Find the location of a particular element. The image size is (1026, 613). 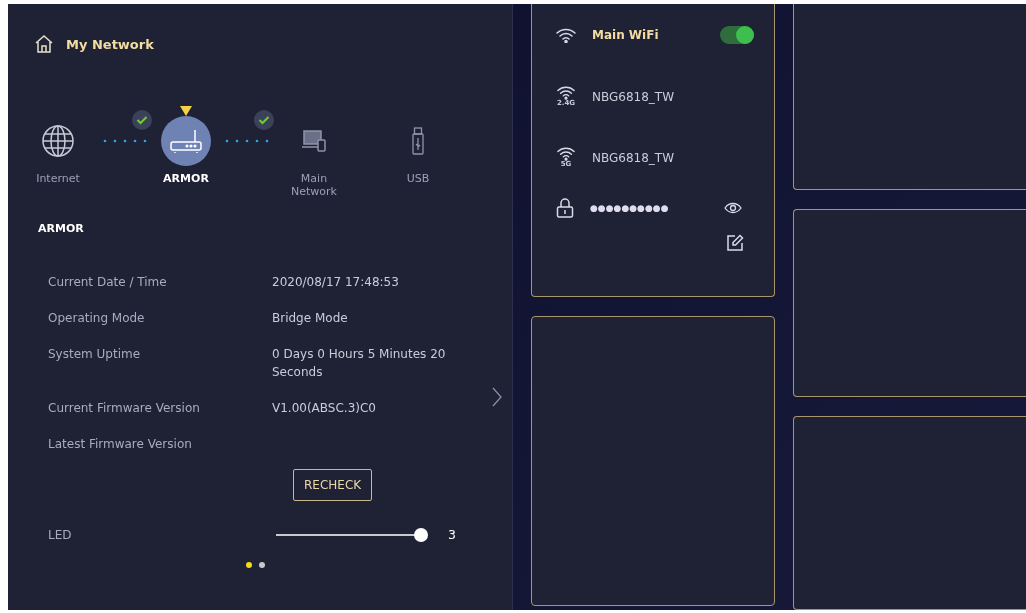

pointer-icon is located at coordinates (186, 111).